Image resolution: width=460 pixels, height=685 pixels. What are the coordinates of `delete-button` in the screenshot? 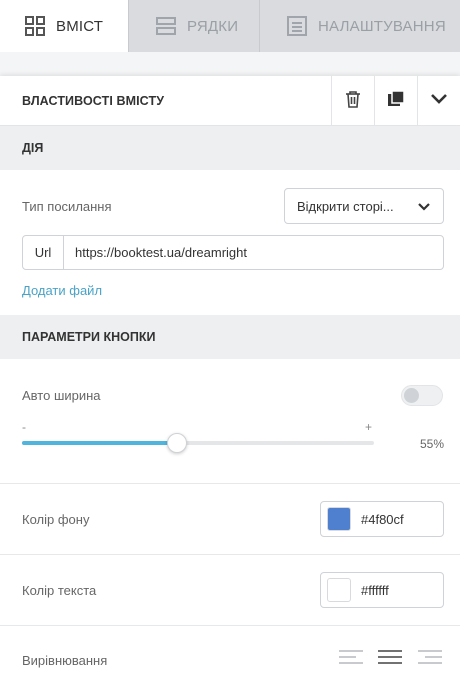 It's located at (352, 101).